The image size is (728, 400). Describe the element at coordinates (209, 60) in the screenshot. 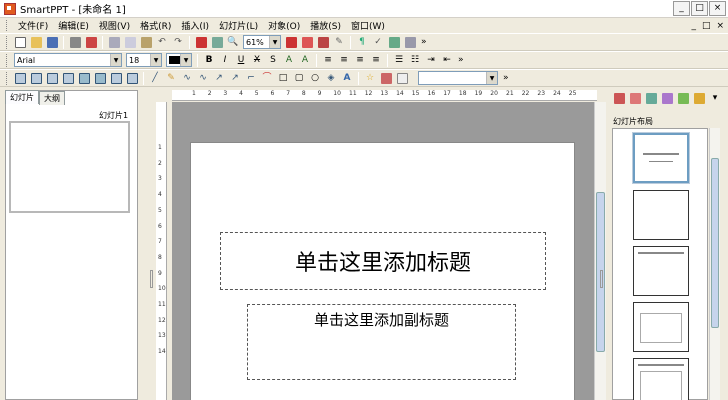

I see `bold-icon: B` at that location.